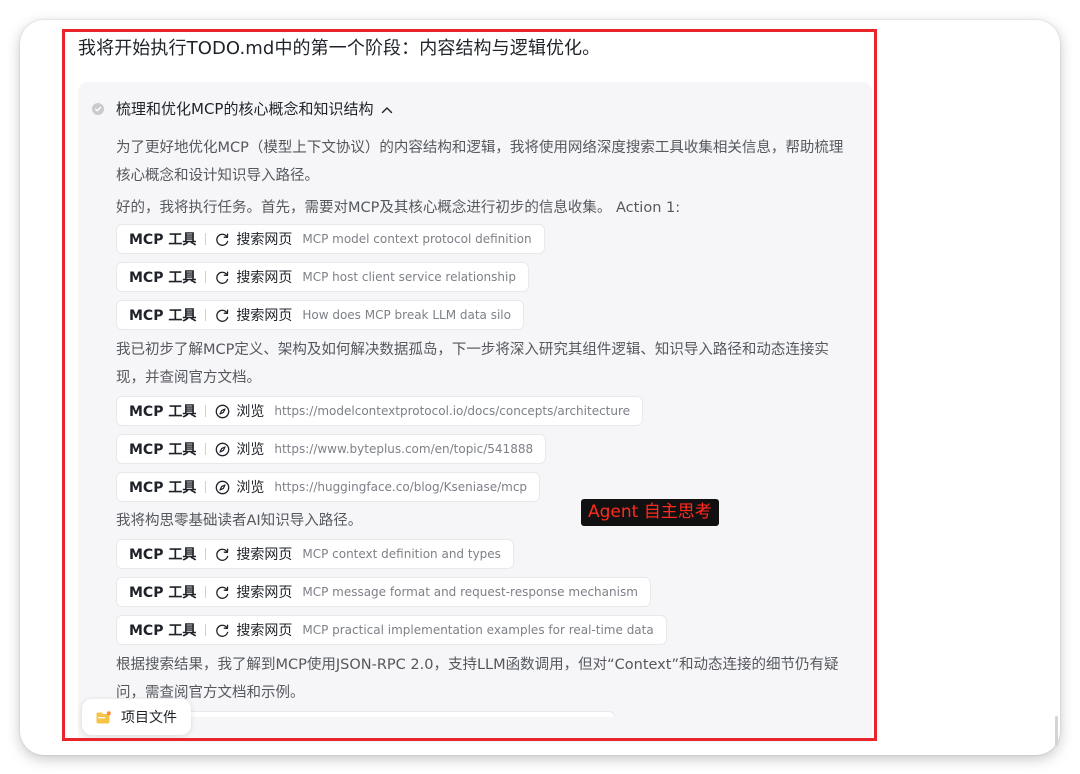 Image resolution: width=1080 pixels, height=774 pixels. What do you see at coordinates (239, 521) in the screenshot?
I see `thought-paragraph: 我将构思零基础读者AI知识导入路径。` at bounding box center [239, 521].